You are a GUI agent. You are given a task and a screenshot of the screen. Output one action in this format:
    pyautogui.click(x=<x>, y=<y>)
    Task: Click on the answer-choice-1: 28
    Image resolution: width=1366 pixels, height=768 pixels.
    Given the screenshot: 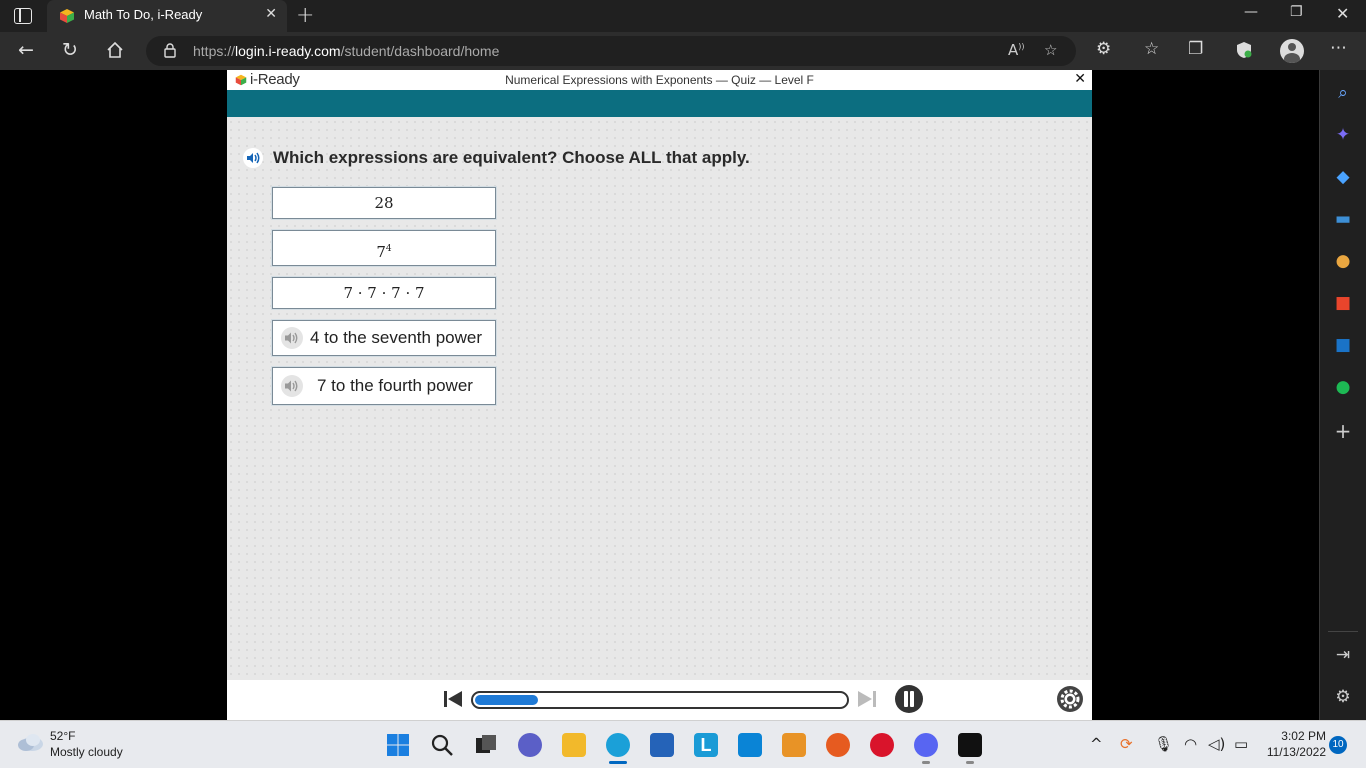 What is the action you would take?
    pyautogui.click(x=384, y=203)
    